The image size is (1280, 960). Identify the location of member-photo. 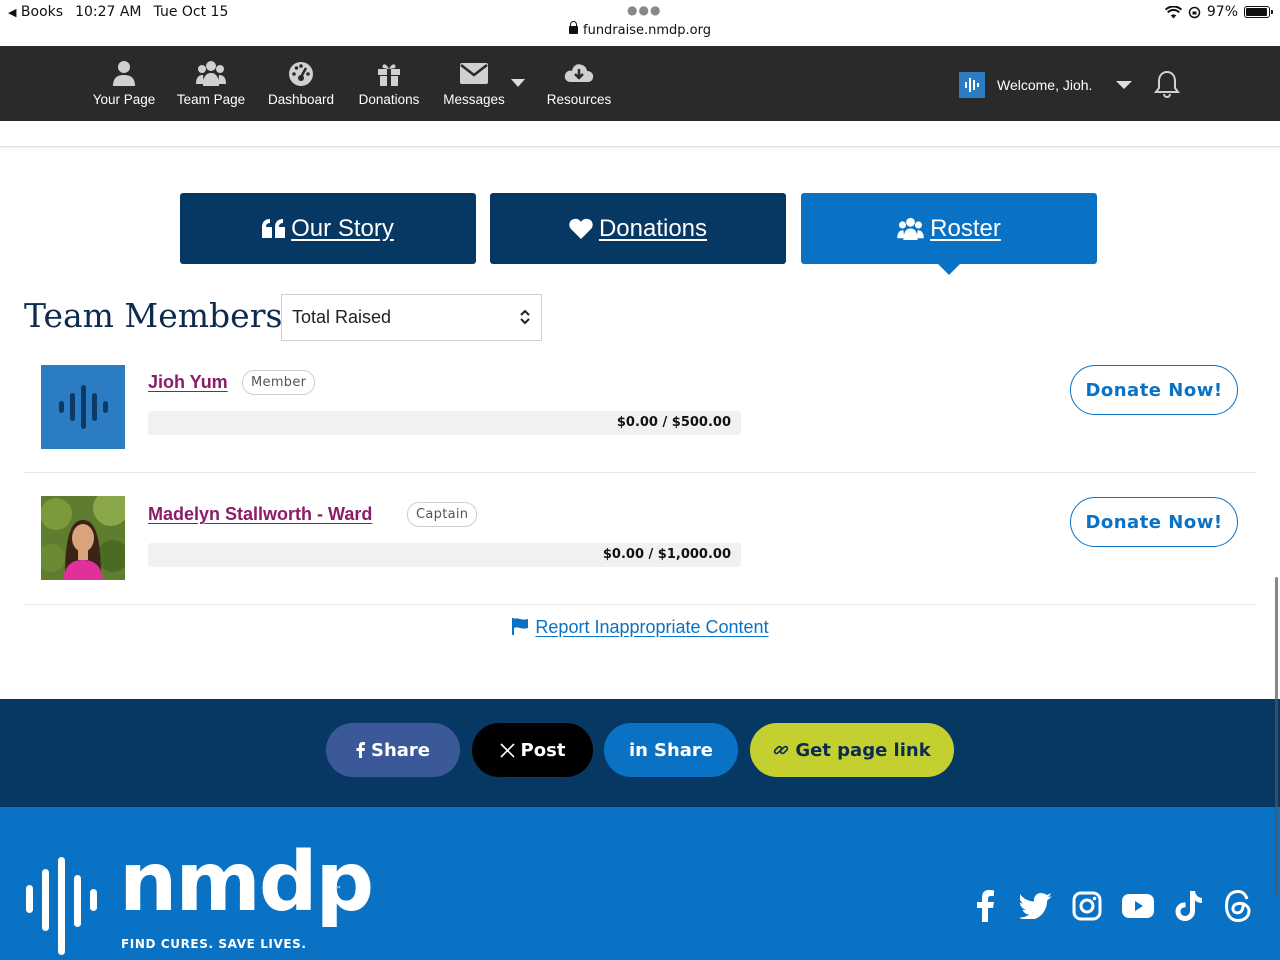
(83, 535).